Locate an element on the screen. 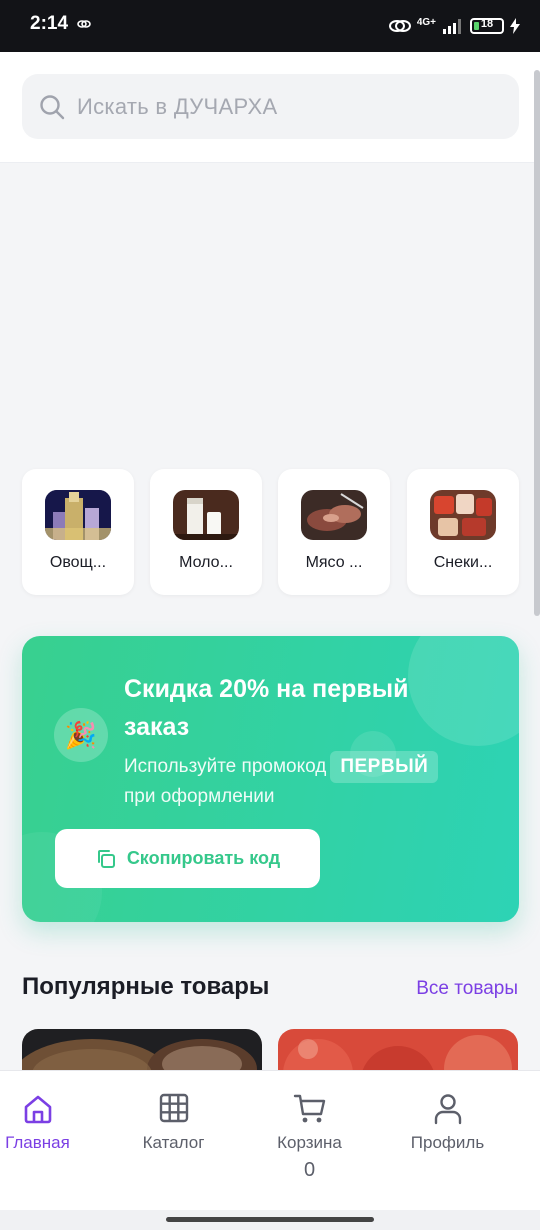  snacks-photo-icon is located at coordinates (463, 515).